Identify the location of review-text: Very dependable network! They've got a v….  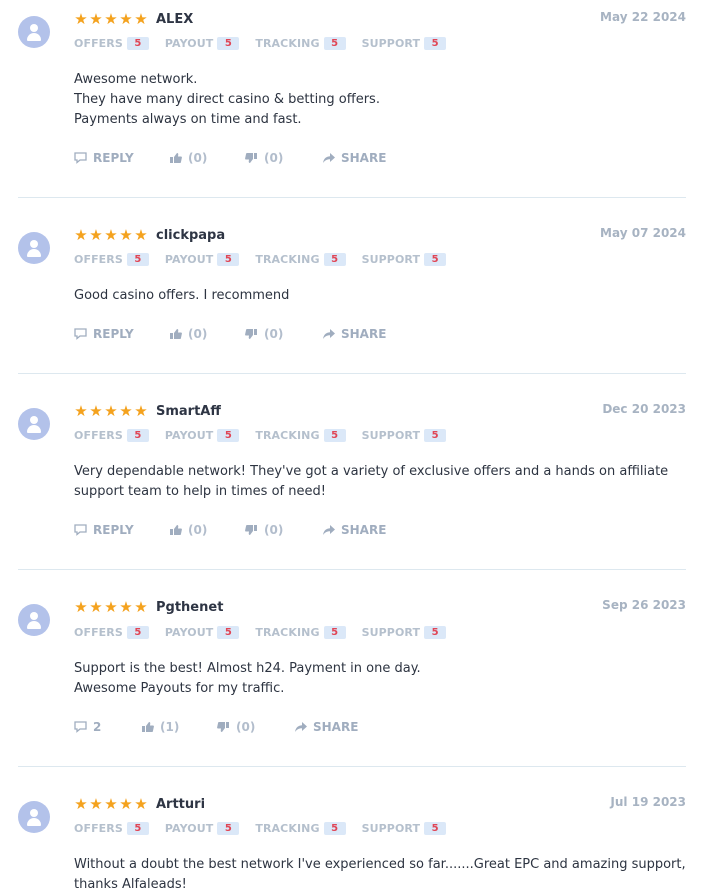
(371, 481).